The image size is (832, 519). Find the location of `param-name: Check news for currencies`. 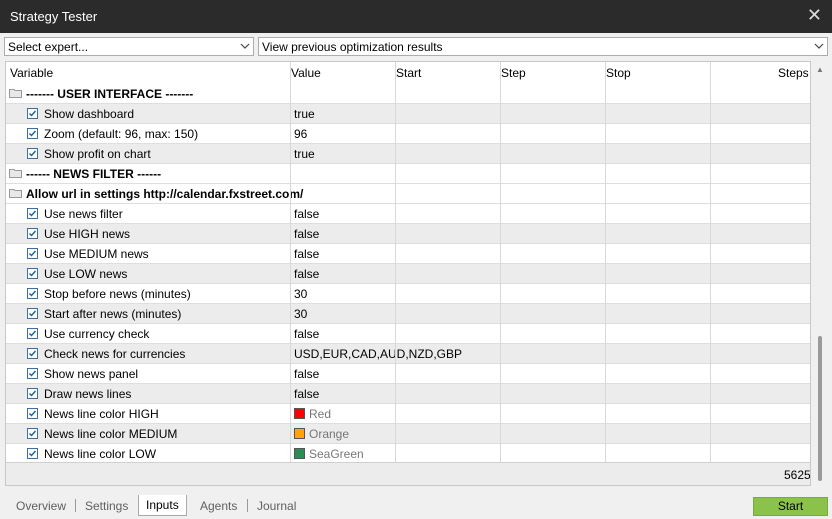

param-name: Check news for currencies is located at coordinates (115, 354).